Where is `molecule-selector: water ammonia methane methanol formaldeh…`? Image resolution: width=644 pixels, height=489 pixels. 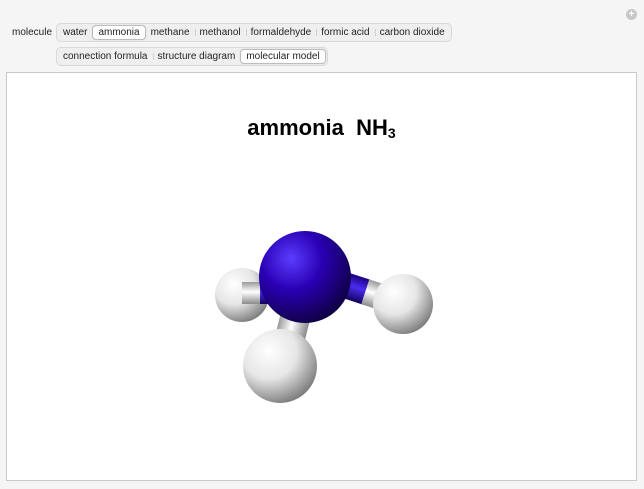
molecule-selector: water ammonia methane methanol formaldeh… is located at coordinates (254, 32).